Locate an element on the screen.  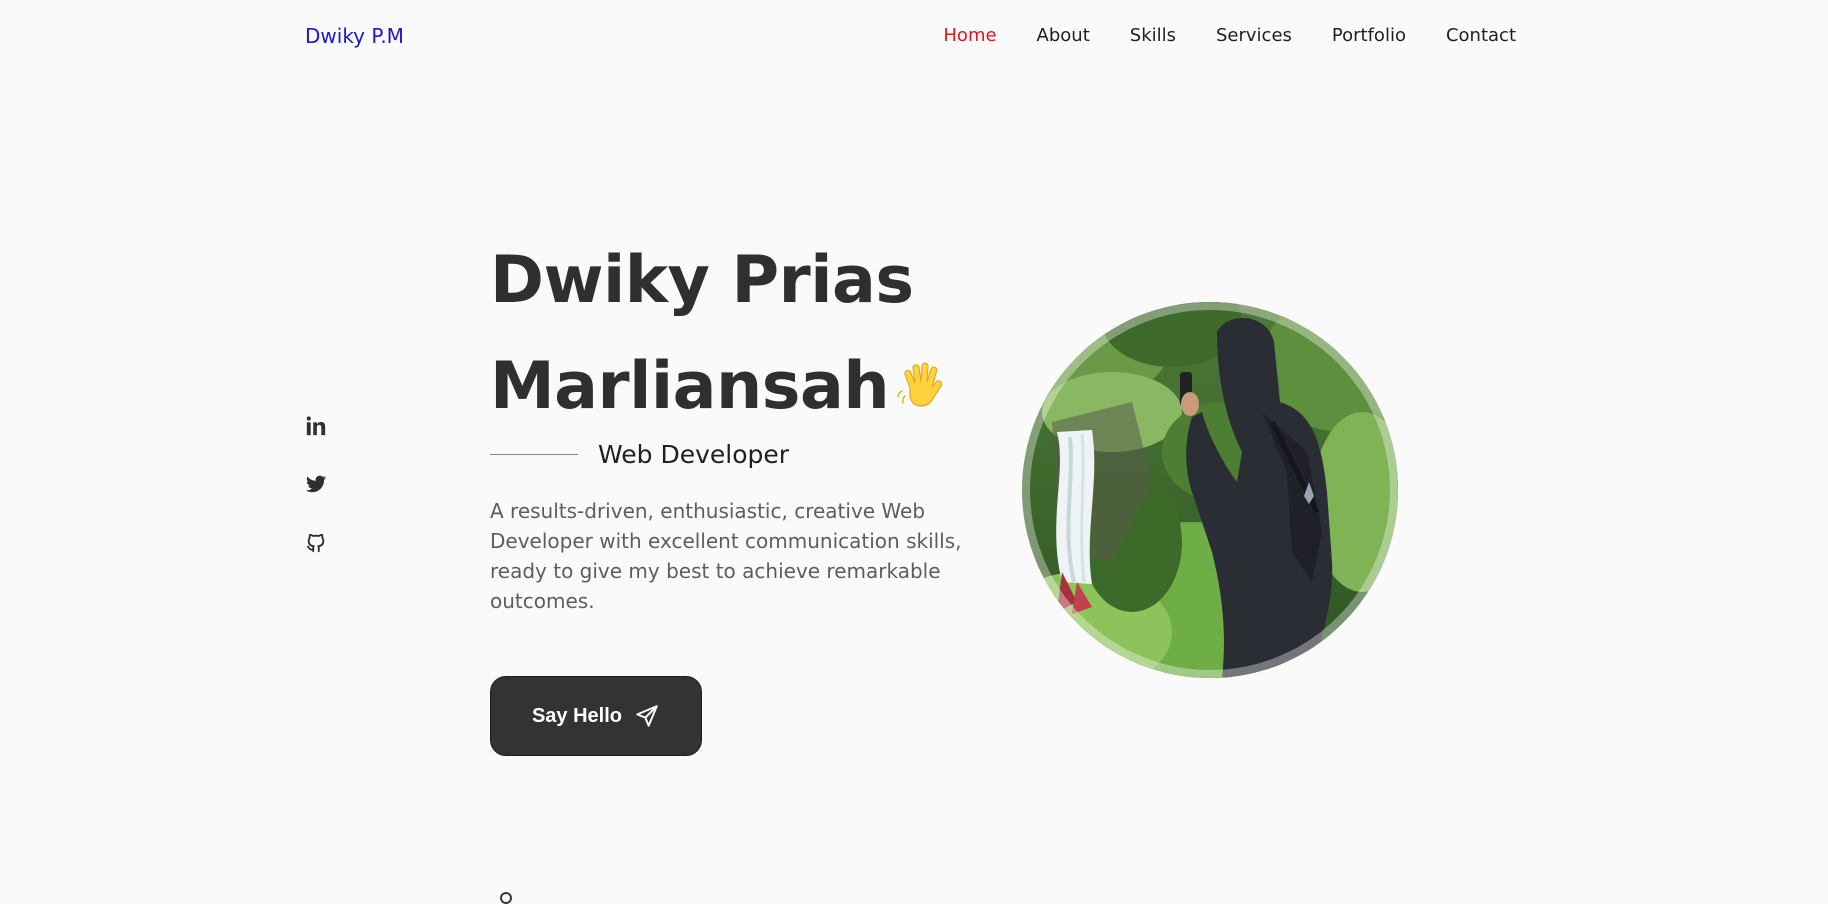
nav-link-portfolio: Portfolio is located at coordinates (1369, 35).